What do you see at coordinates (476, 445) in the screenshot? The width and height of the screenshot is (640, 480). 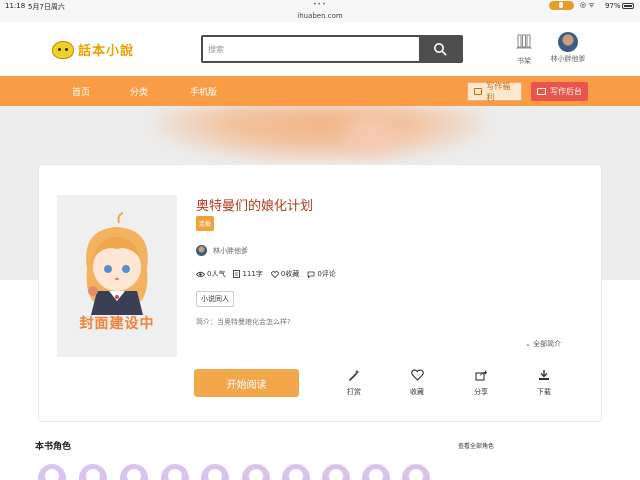 I see `view-all-characters-link: 查看全部角色` at bounding box center [476, 445].